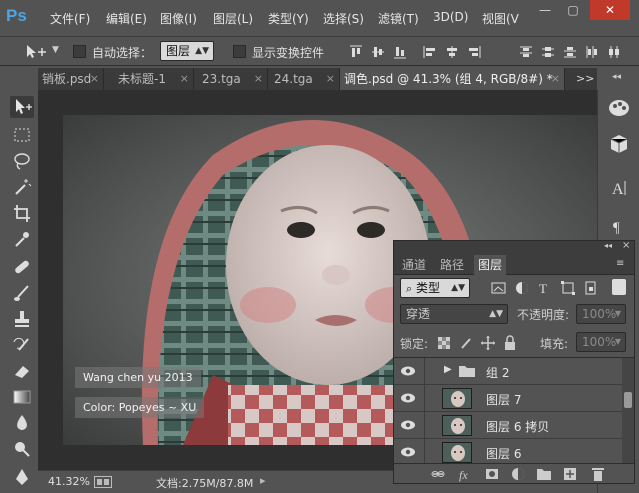 This screenshot has width=639, height=493. I want to click on brush-tool, so click(22, 293).